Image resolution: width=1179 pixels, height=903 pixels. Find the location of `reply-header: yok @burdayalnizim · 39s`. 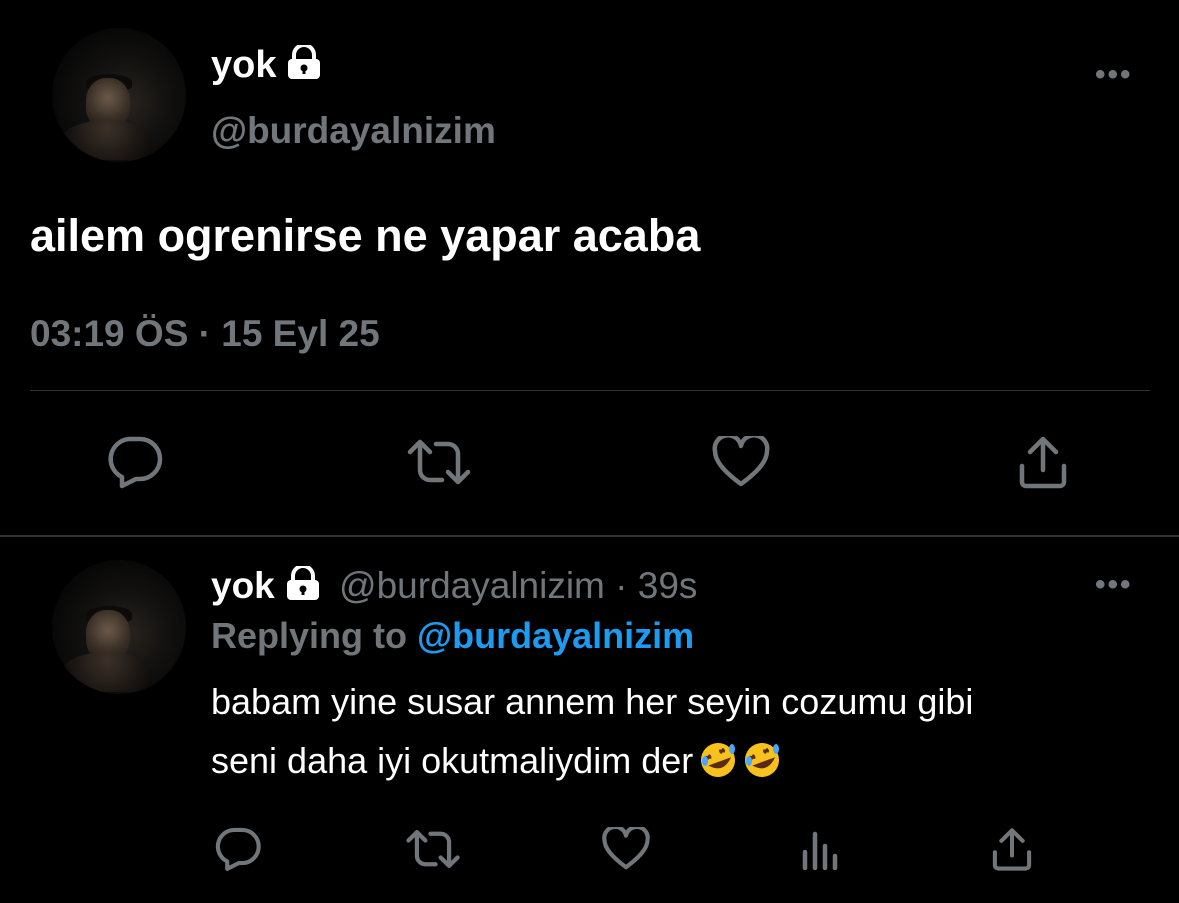

reply-header: yok @burdayalnizim · 39s is located at coordinates (454, 586).